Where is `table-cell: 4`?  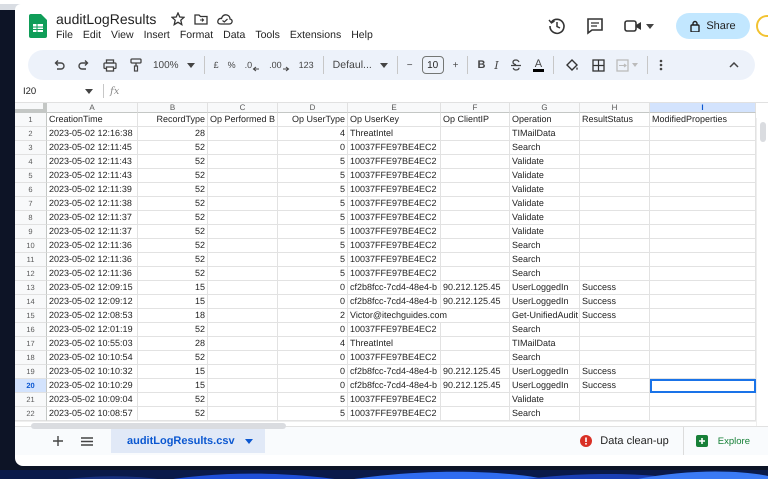 table-cell: 4 is located at coordinates (313, 134).